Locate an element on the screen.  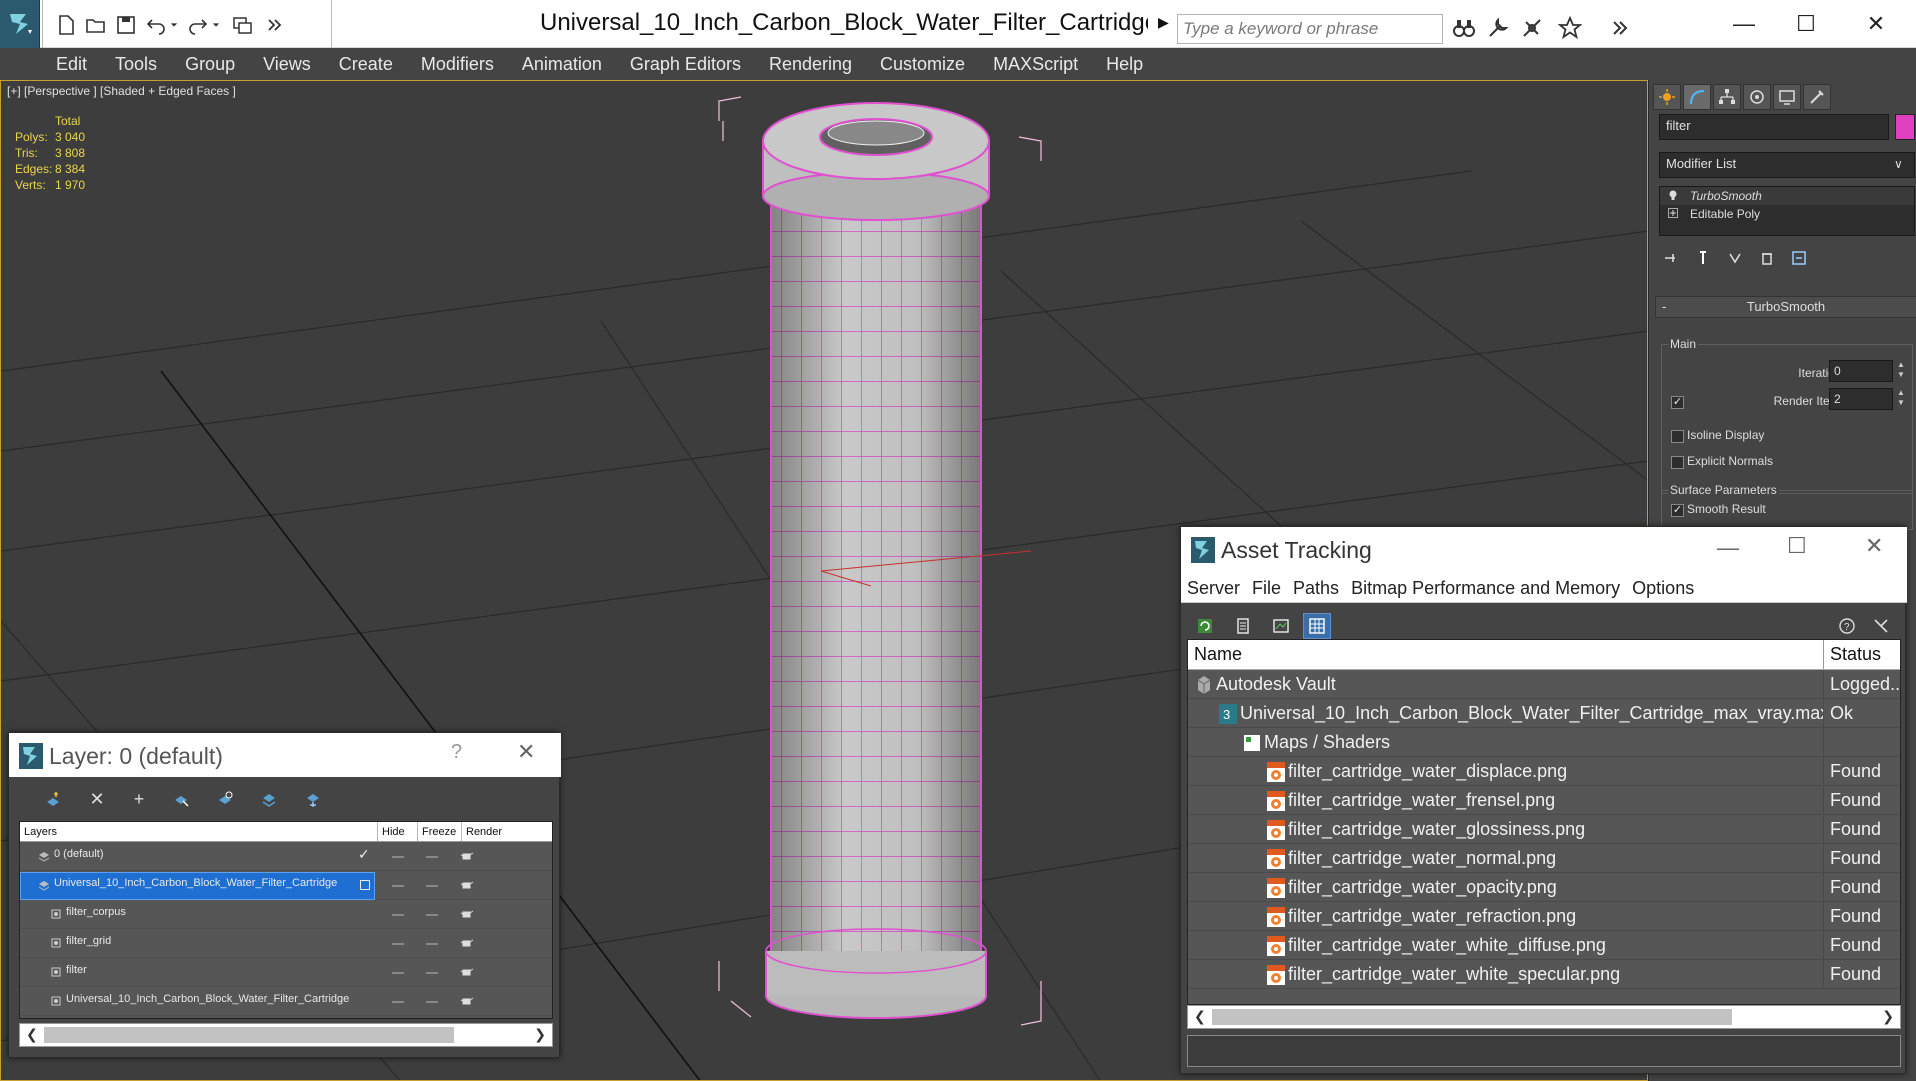
menu-views: Views is located at coordinates (287, 64).